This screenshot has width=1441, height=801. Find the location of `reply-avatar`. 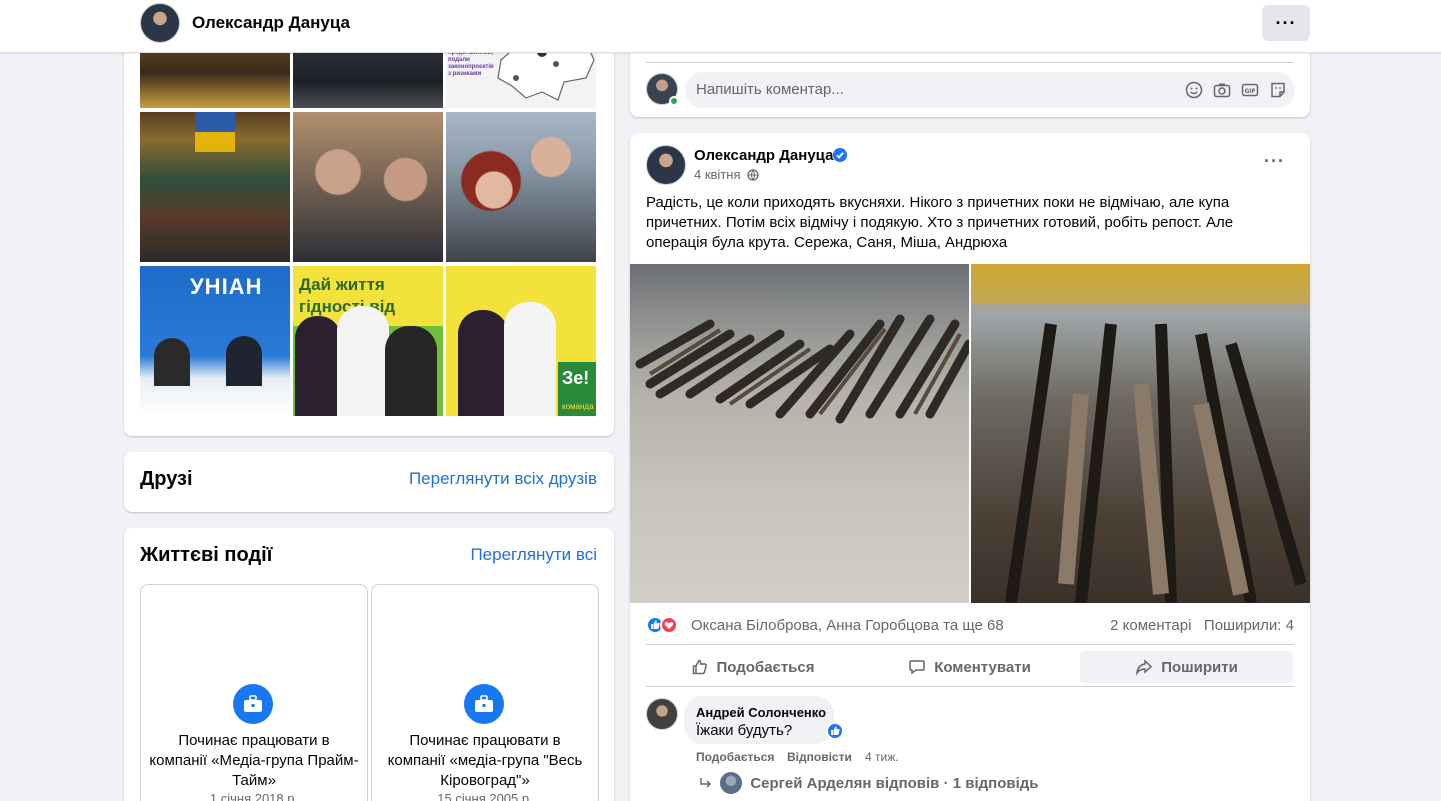

reply-avatar is located at coordinates (731, 783).